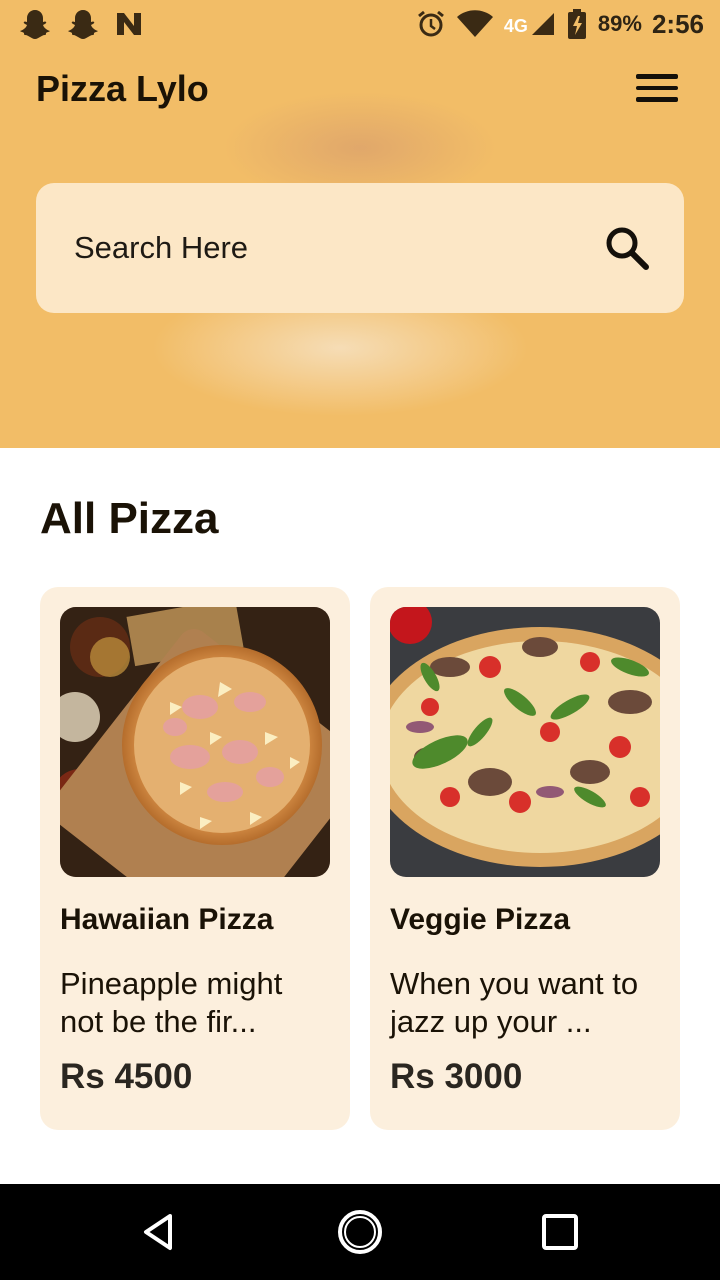  I want to click on system-navigation-bar, so click(360, 1232).